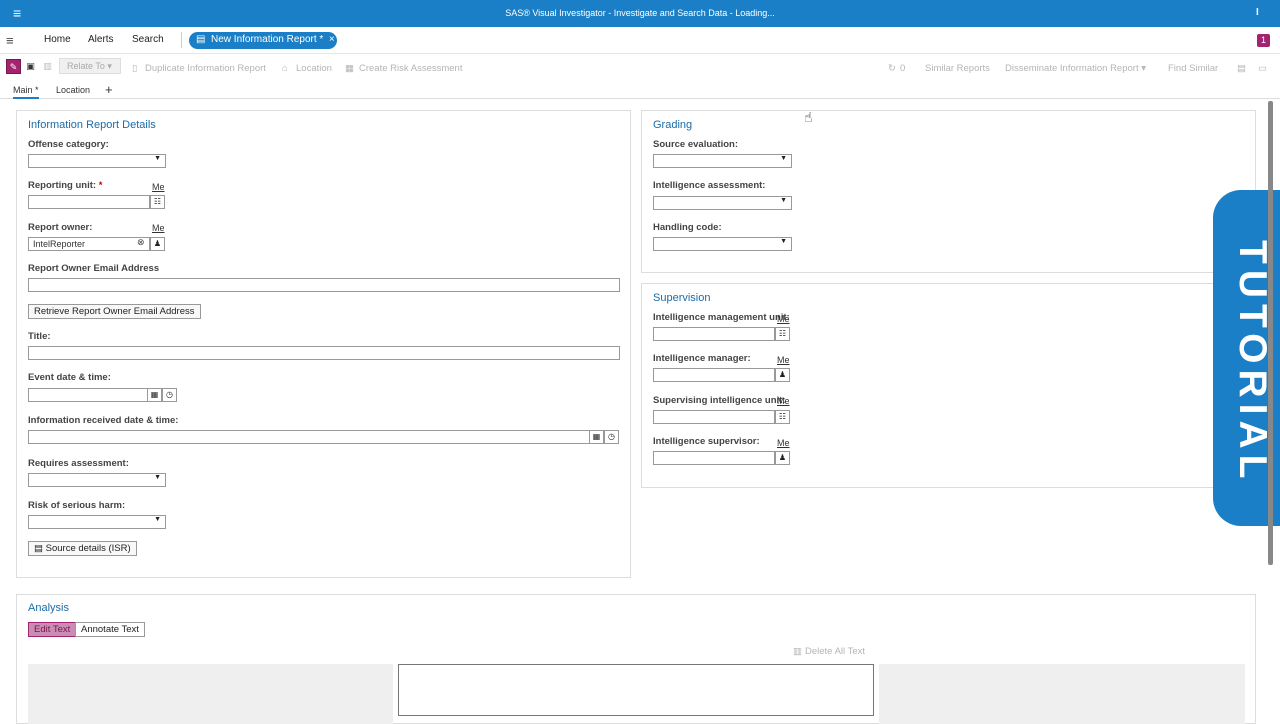 This screenshot has height=724, width=1280. I want to click on nav-search: Search, so click(148, 39).